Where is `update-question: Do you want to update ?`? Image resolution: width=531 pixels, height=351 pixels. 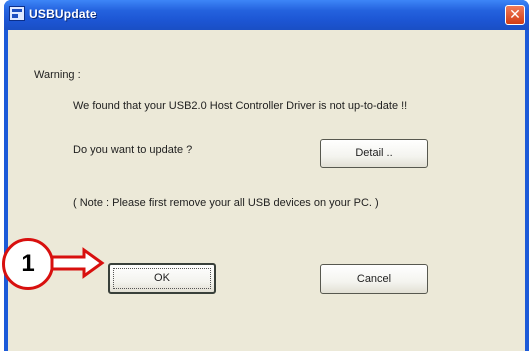
update-question: Do you want to update ? is located at coordinates (133, 150).